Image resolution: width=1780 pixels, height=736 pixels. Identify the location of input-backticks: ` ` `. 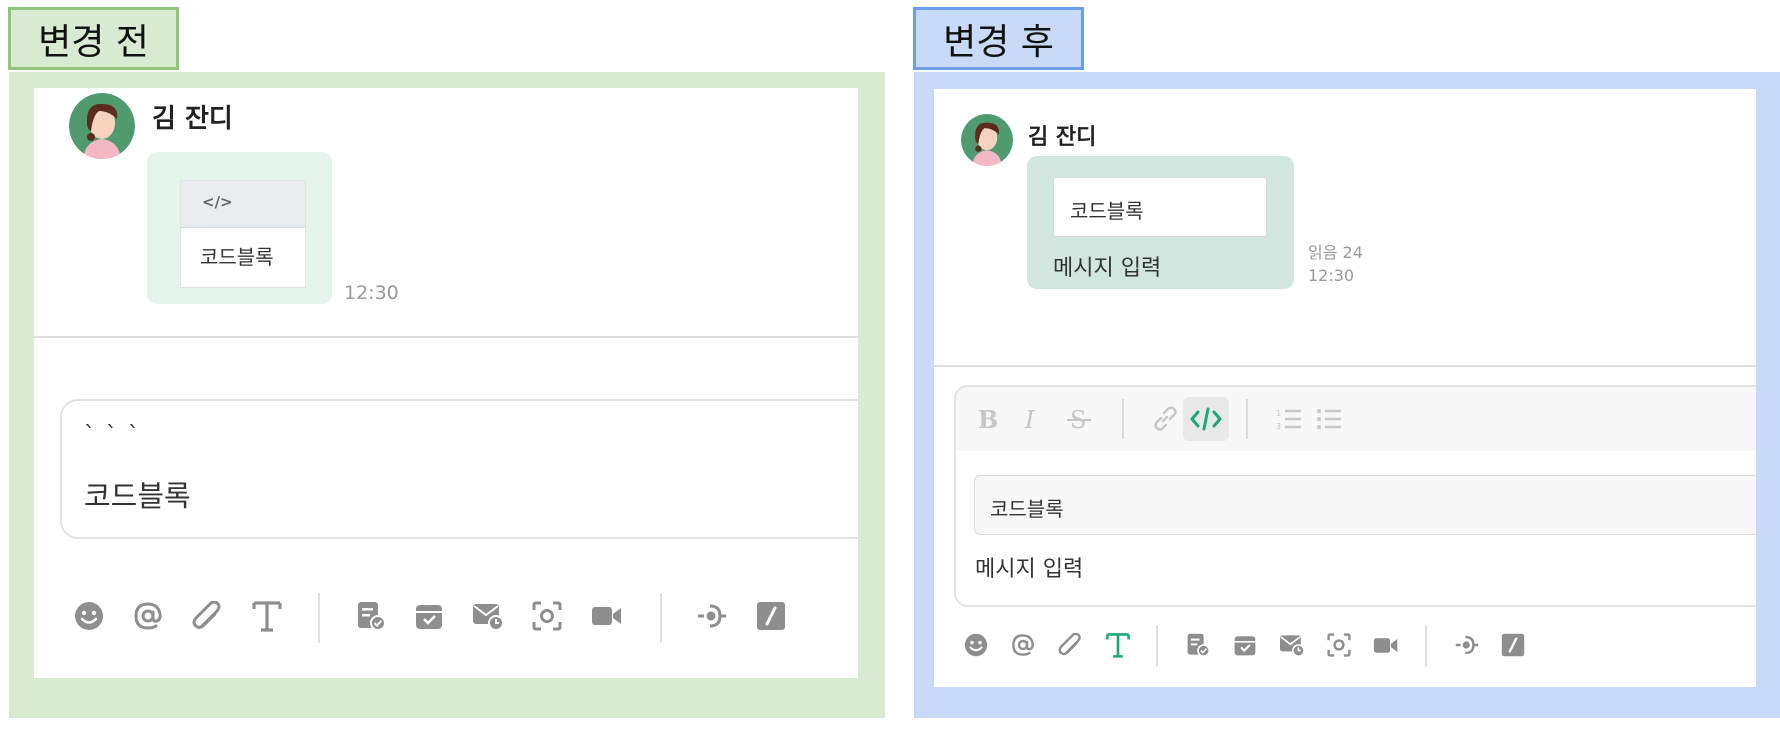
(112, 435).